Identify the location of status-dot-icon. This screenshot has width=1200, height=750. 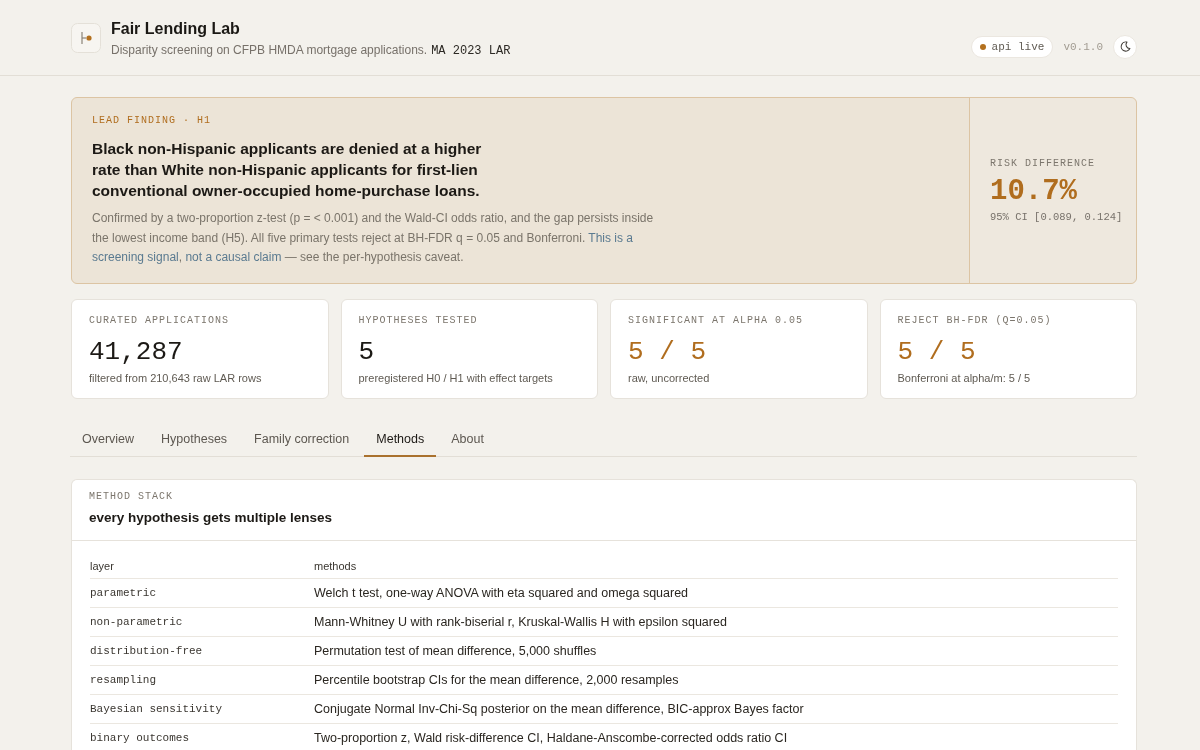
(982, 46).